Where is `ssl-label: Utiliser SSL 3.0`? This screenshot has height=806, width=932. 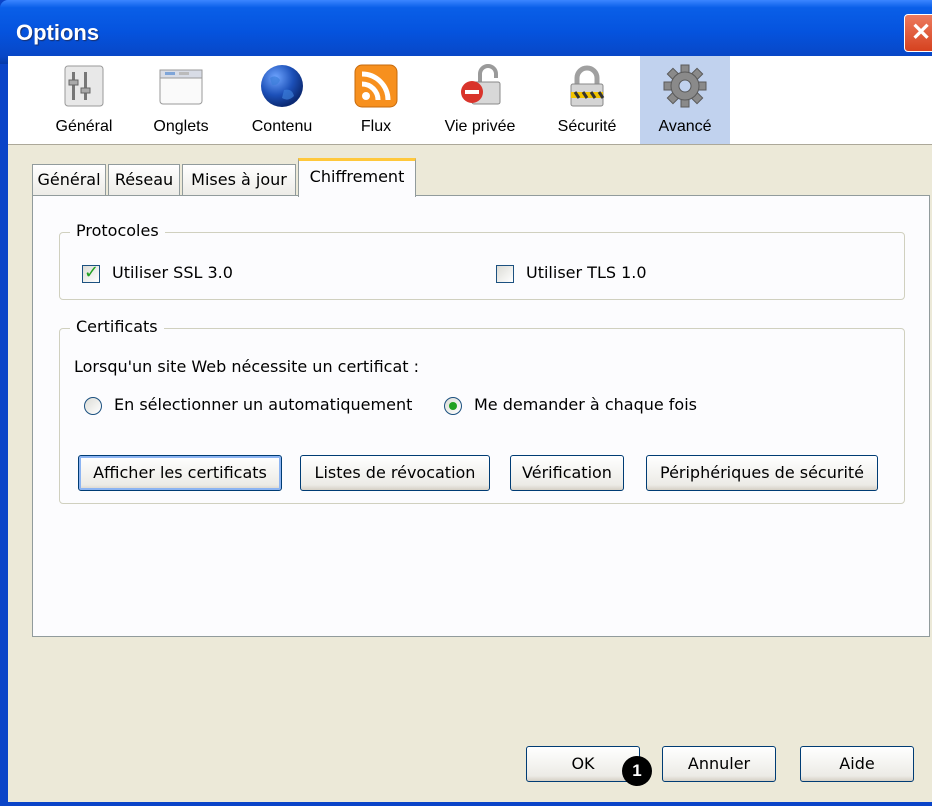 ssl-label: Utiliser SSL 3.0 is located at coordinates (172, 272).